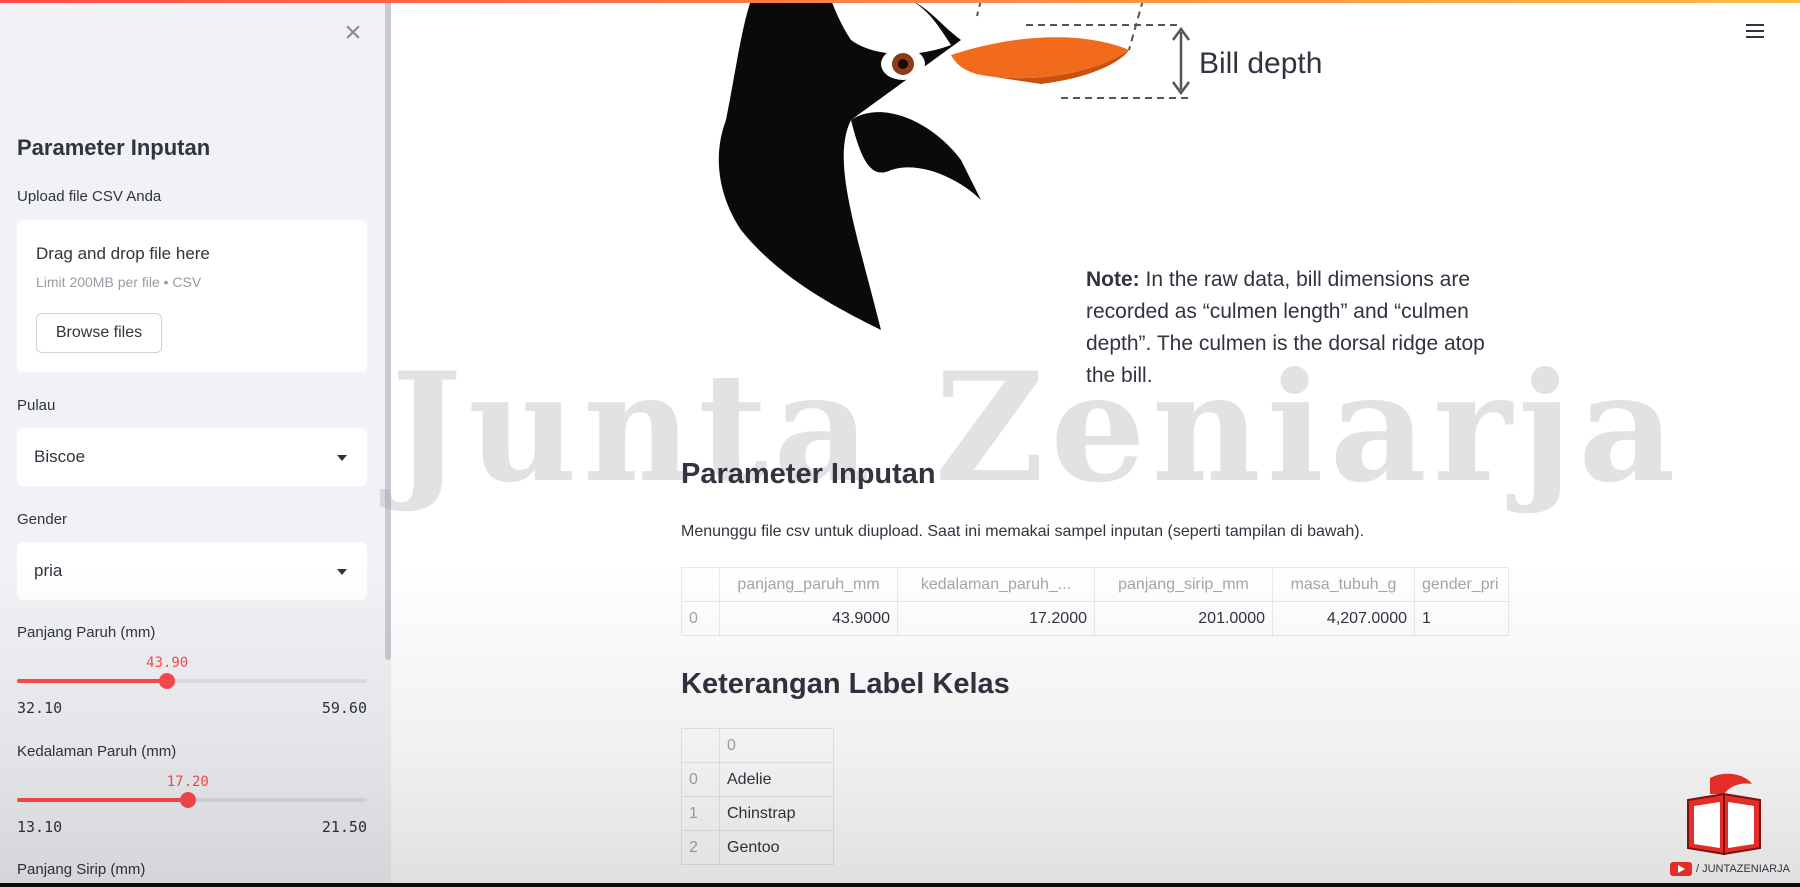 This screenshot has width=1800, height=887. Describe the element at coordinates (192, 571) in the screenshot. I see `gender-select: pria` at that location.